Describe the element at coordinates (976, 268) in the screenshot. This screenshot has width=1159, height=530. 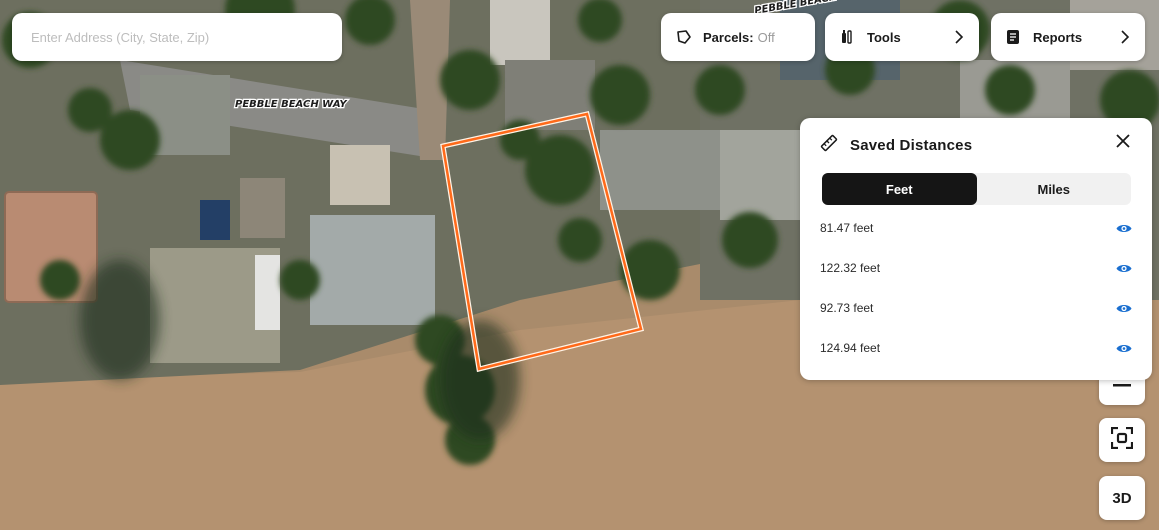
I see `distance-row: 122.32 feet` at that location.